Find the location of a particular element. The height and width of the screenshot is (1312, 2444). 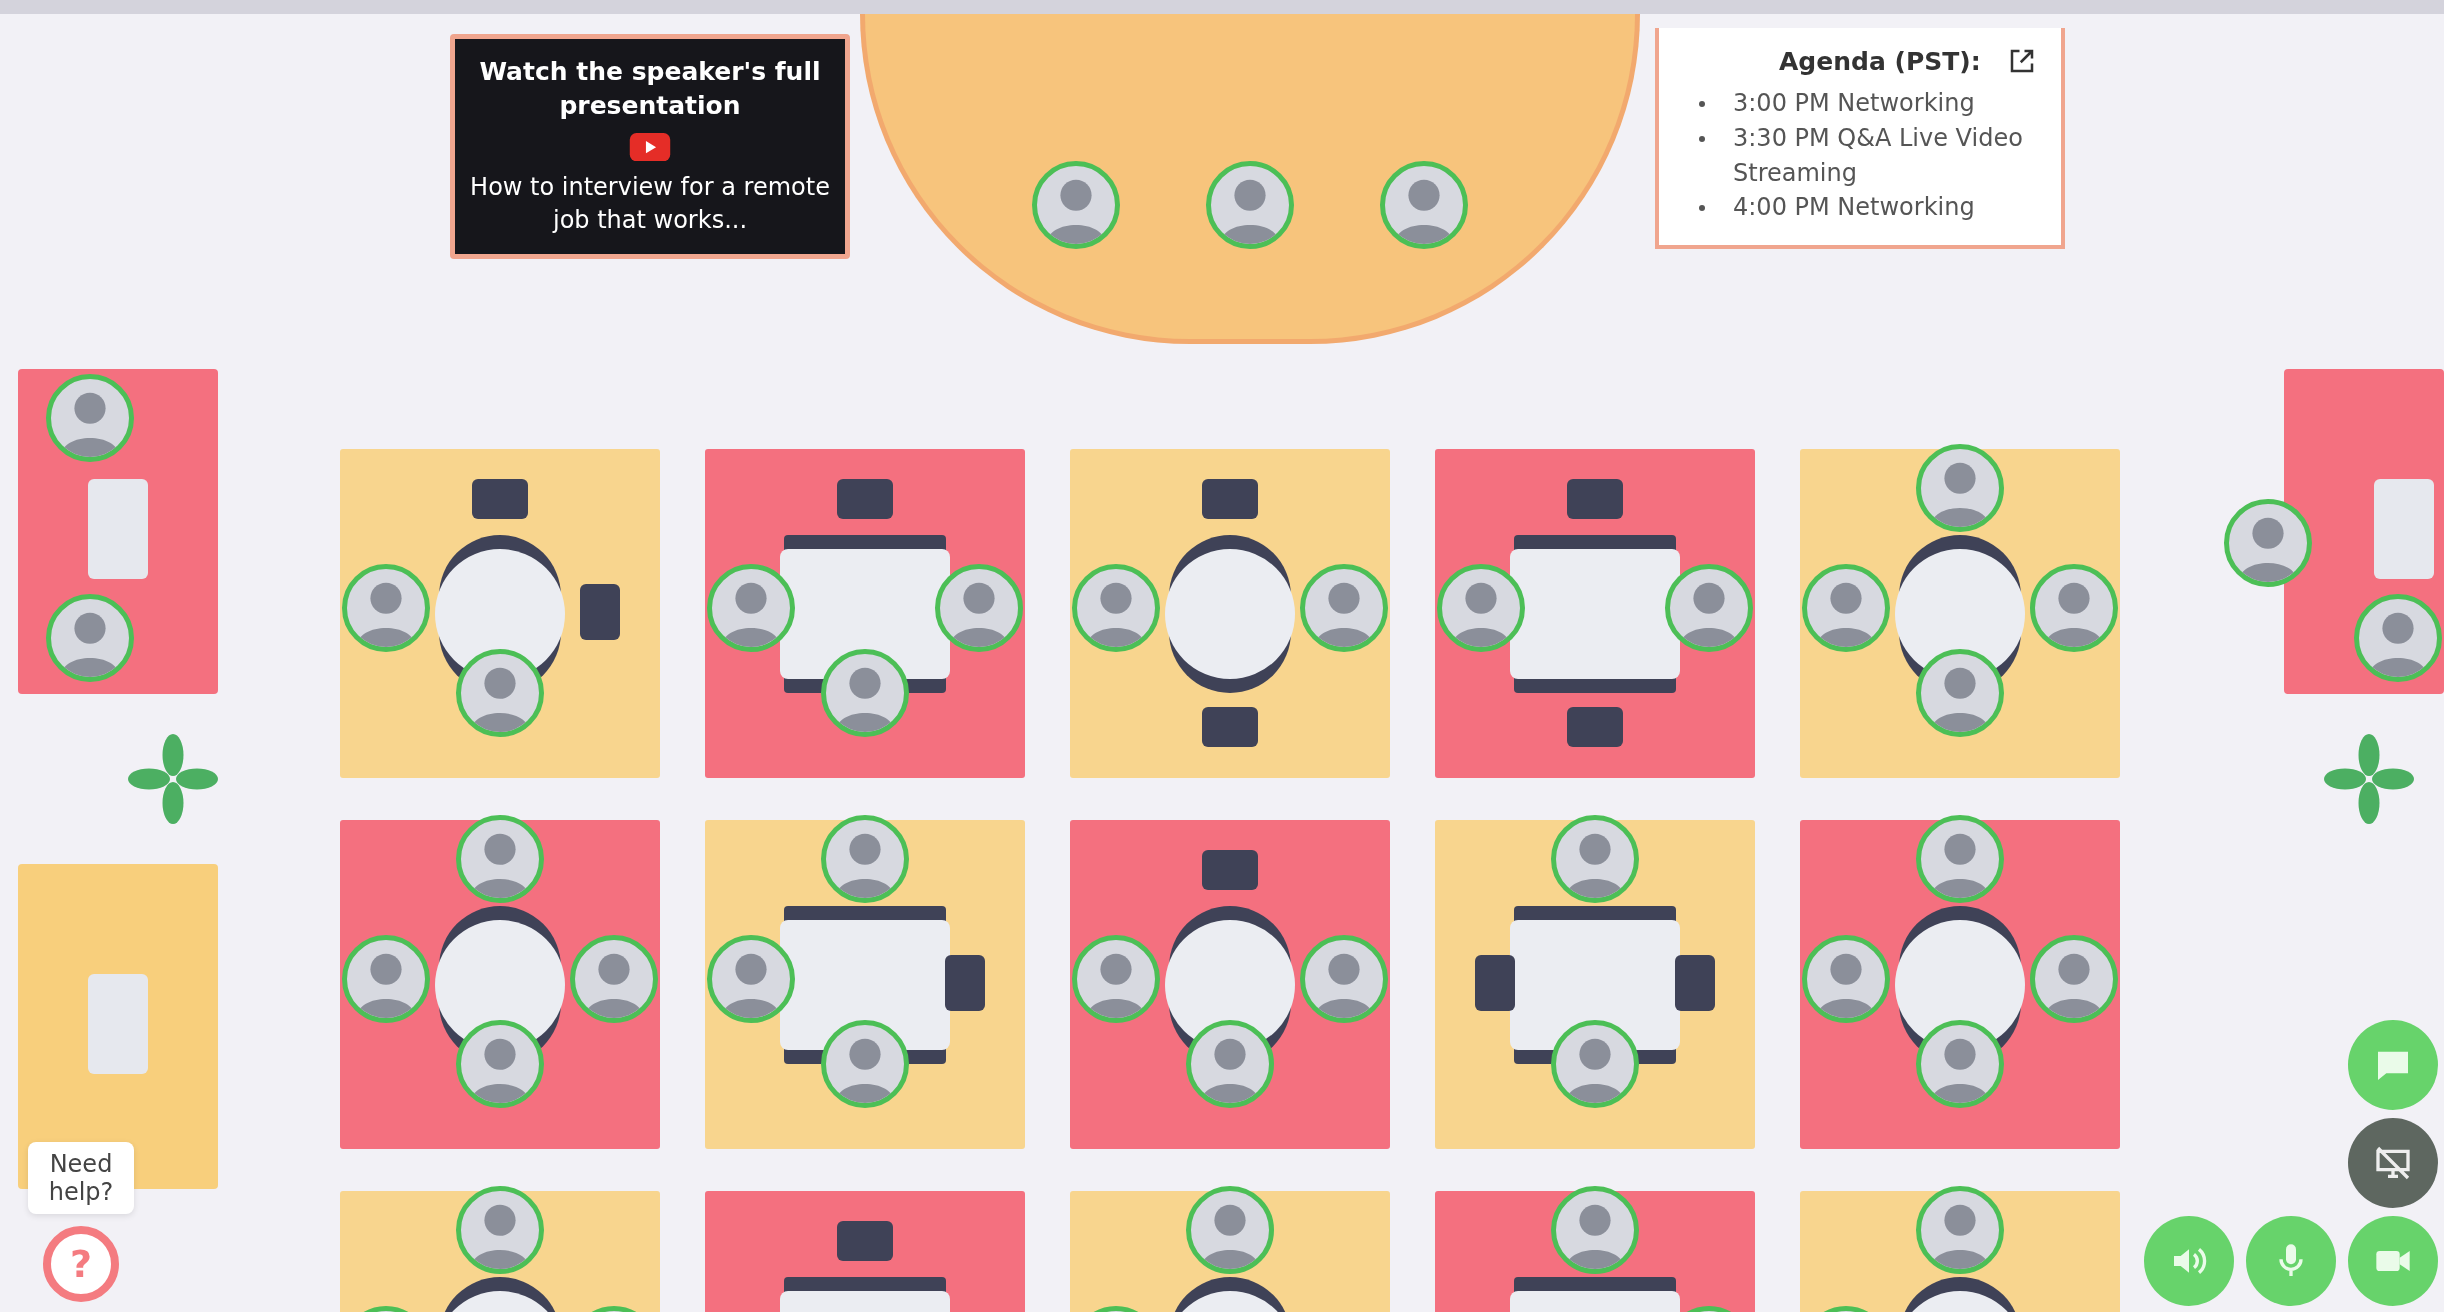

agenda-title: Agenda (PST): is located at coordinates (1880, 61).